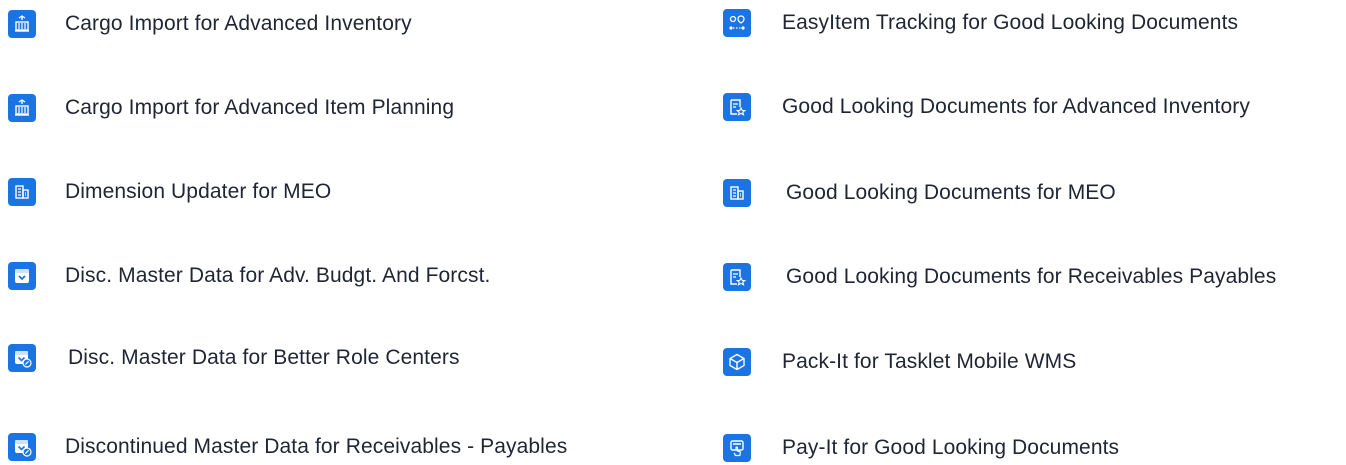 The width and height of the screenshot is (1346, 465). What do you see at coordinates (951, 447) in the screenshot?
I see `app-item-label: Pay-It for Good Looking Documents` at bounding box center [951, 447].